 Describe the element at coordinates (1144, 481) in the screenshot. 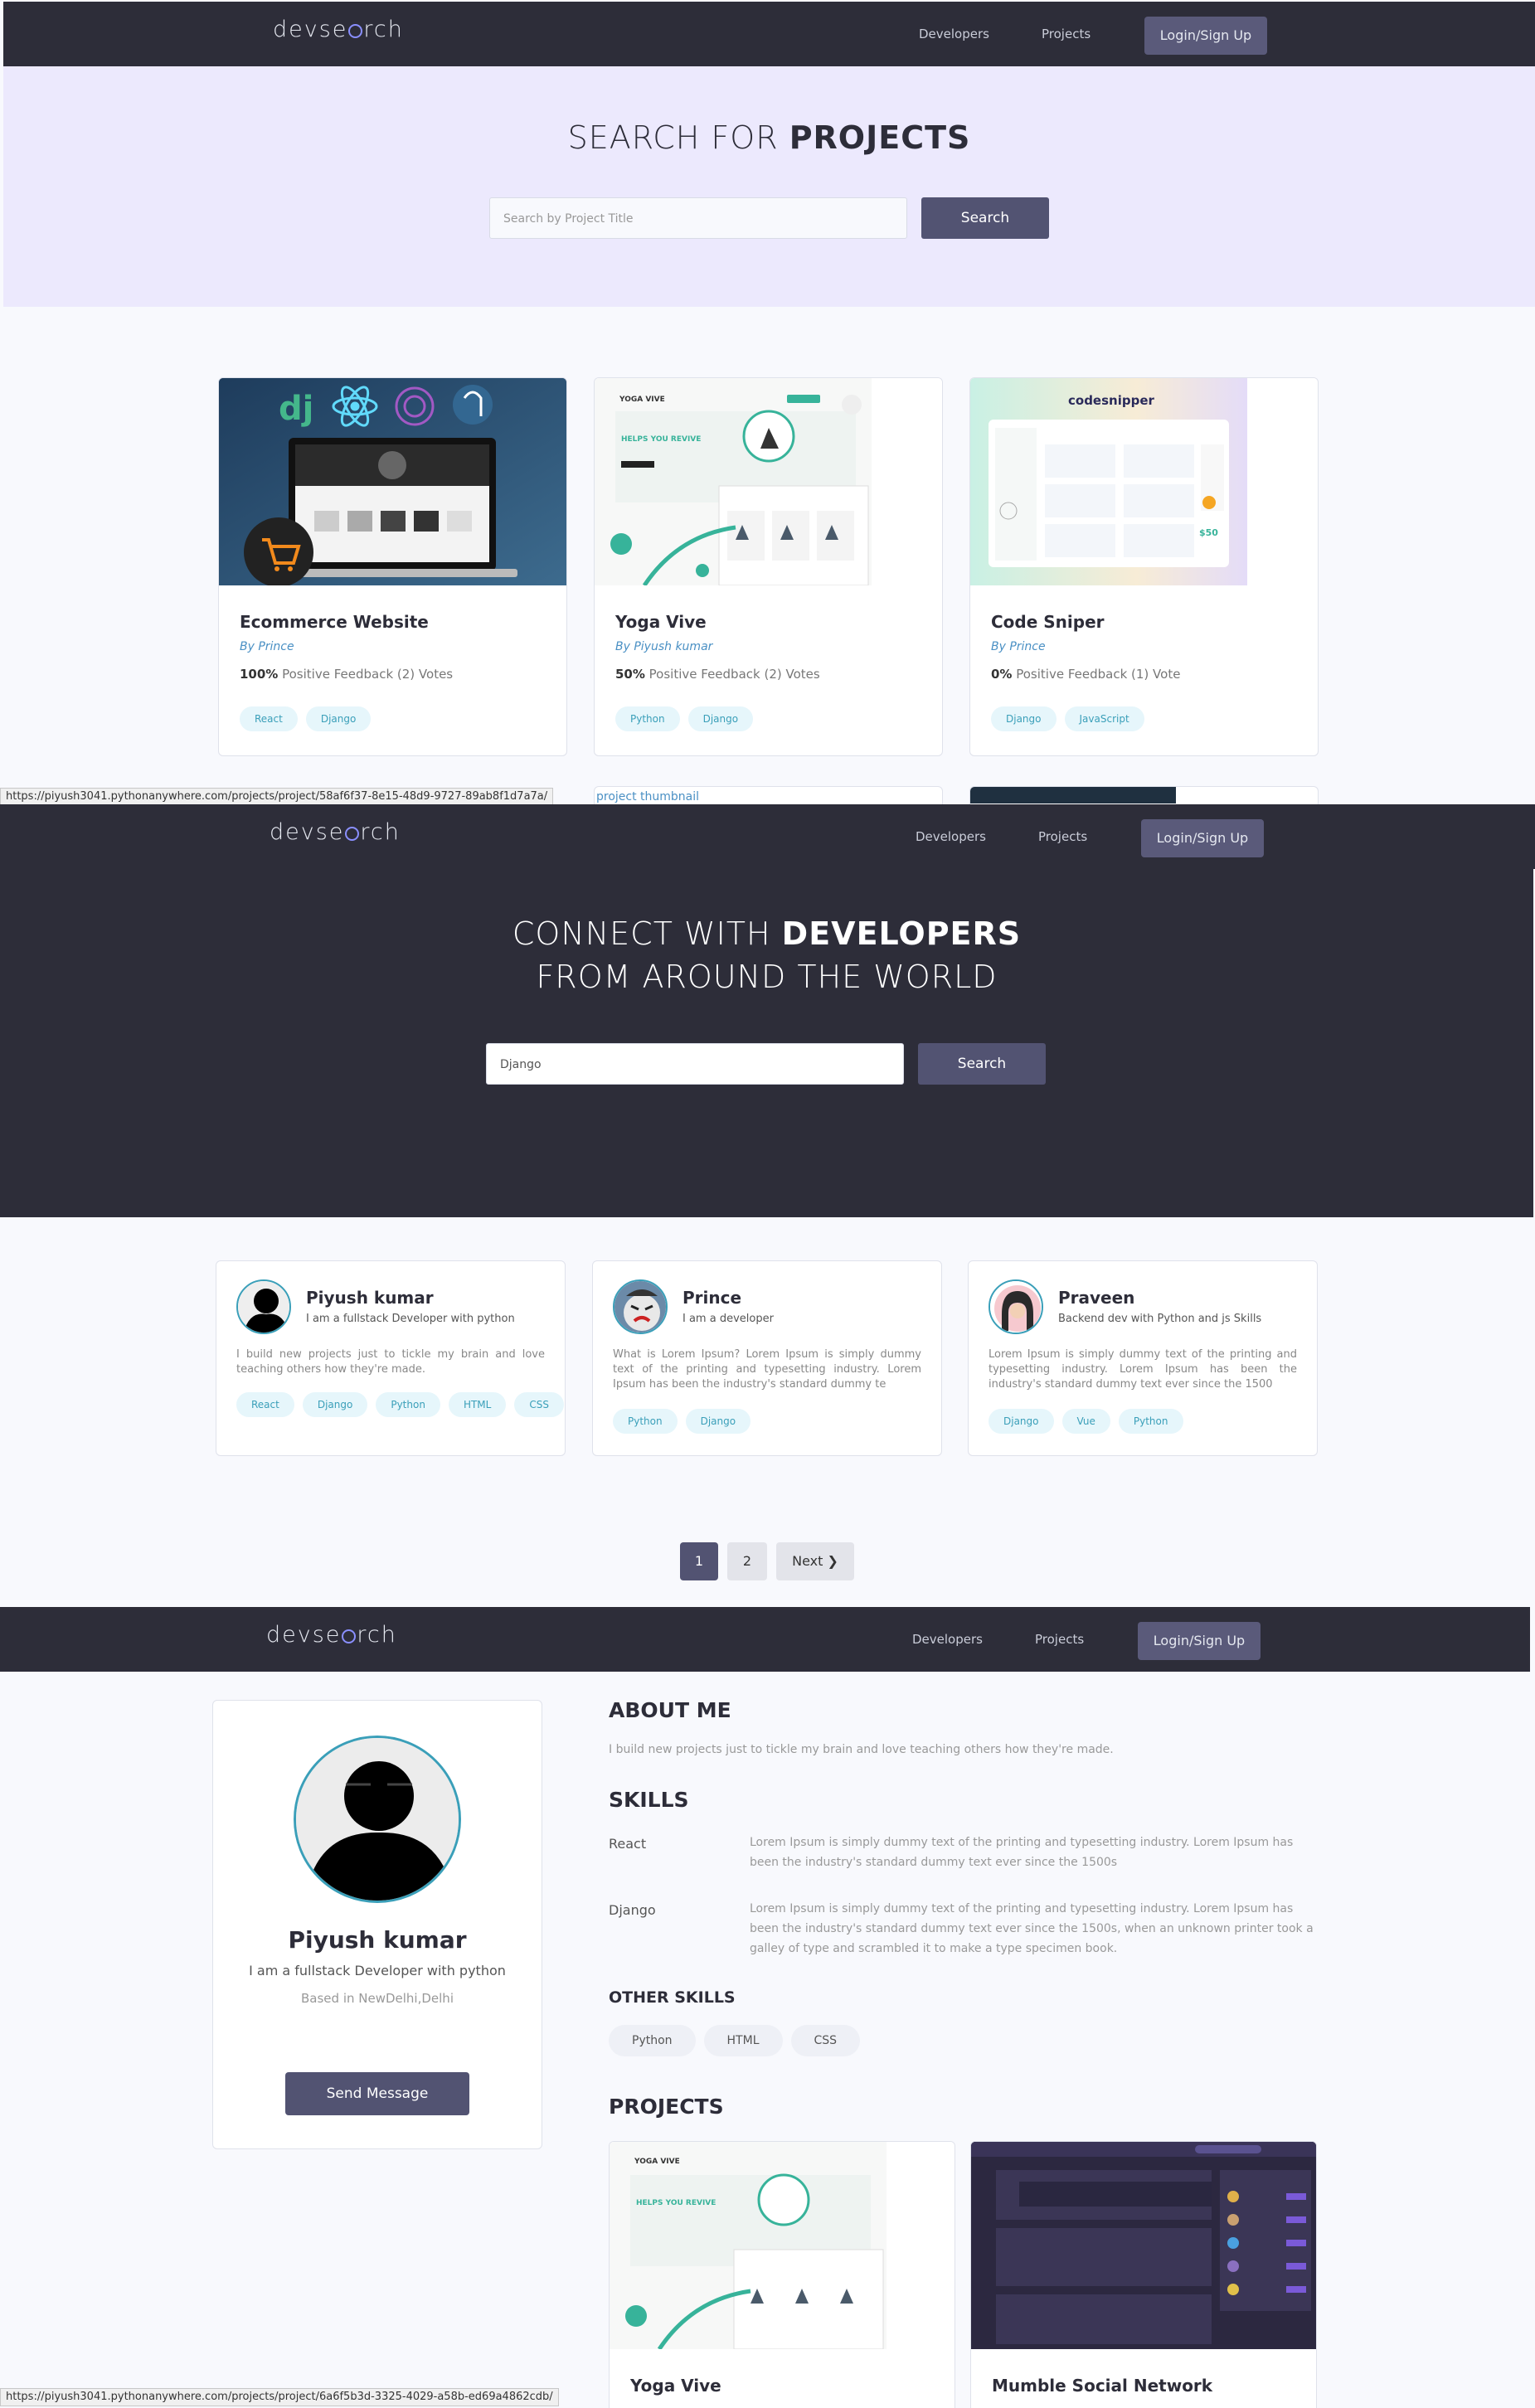

I see `project-thumbnail: codesnipper $50` at that location.